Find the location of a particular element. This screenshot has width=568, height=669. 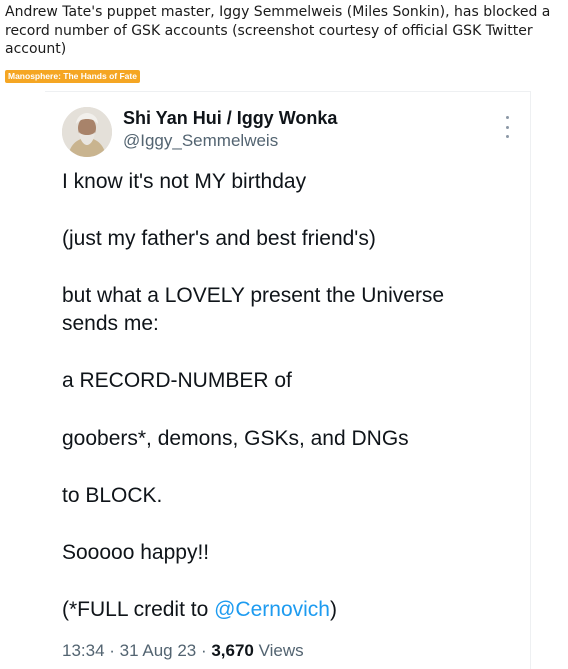

post-flair: Manosphere: The Hands of Fate is located at coordinates (72, 76).